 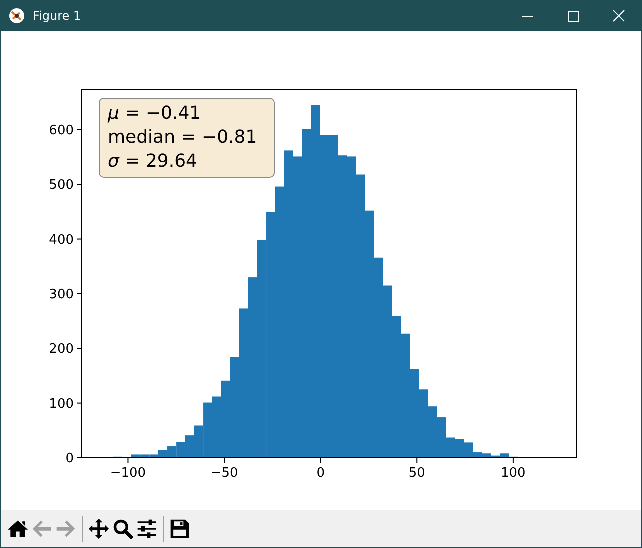 What do you see at coordinates (17, 16) in the screenshot?
I see `app-icon` at bounding box center [17, 16].